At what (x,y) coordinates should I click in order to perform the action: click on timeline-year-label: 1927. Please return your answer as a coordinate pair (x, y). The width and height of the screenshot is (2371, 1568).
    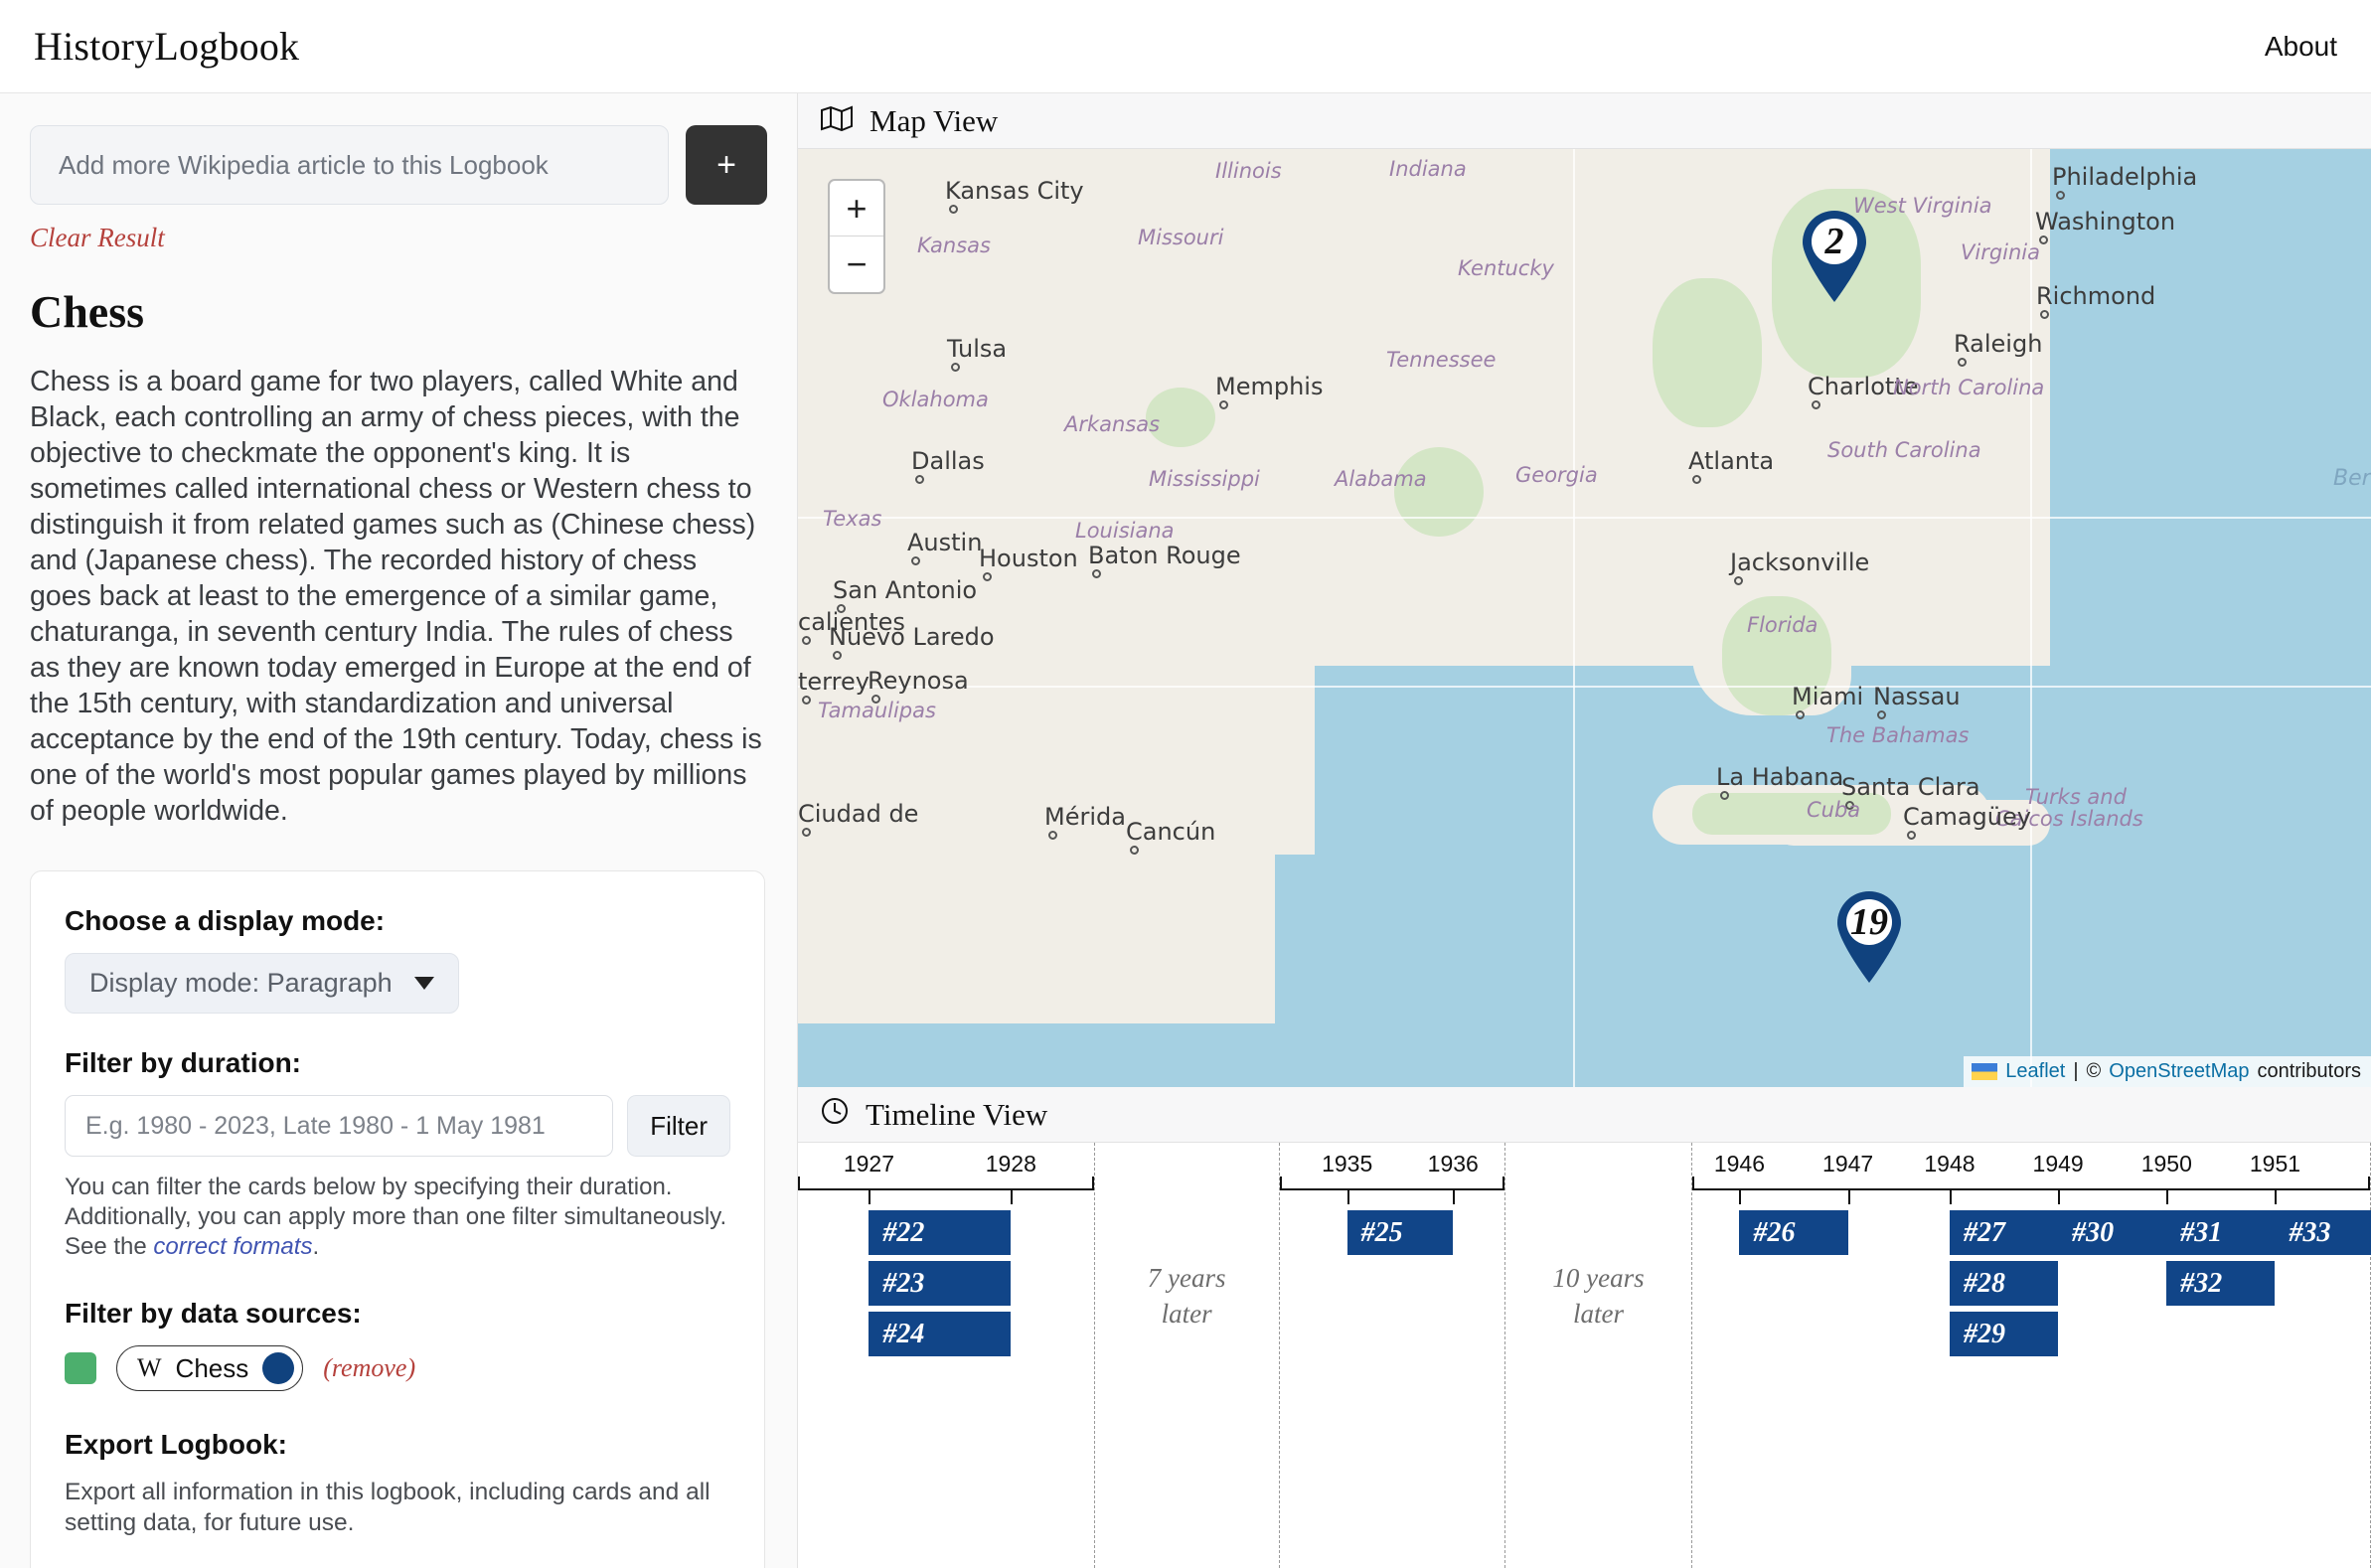
    Looking at the image, I should click on (869, 1164).